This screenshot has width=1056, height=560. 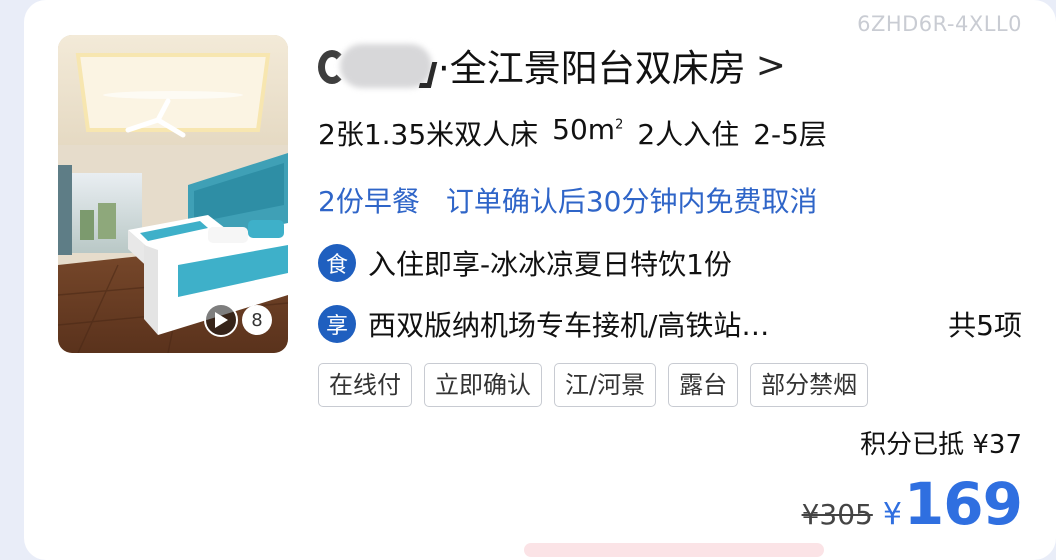 What do you see at coordinates (605, 385) in the screenshot?
I see `tag-river-view: 江/河景` at bounding box center [605, 385].